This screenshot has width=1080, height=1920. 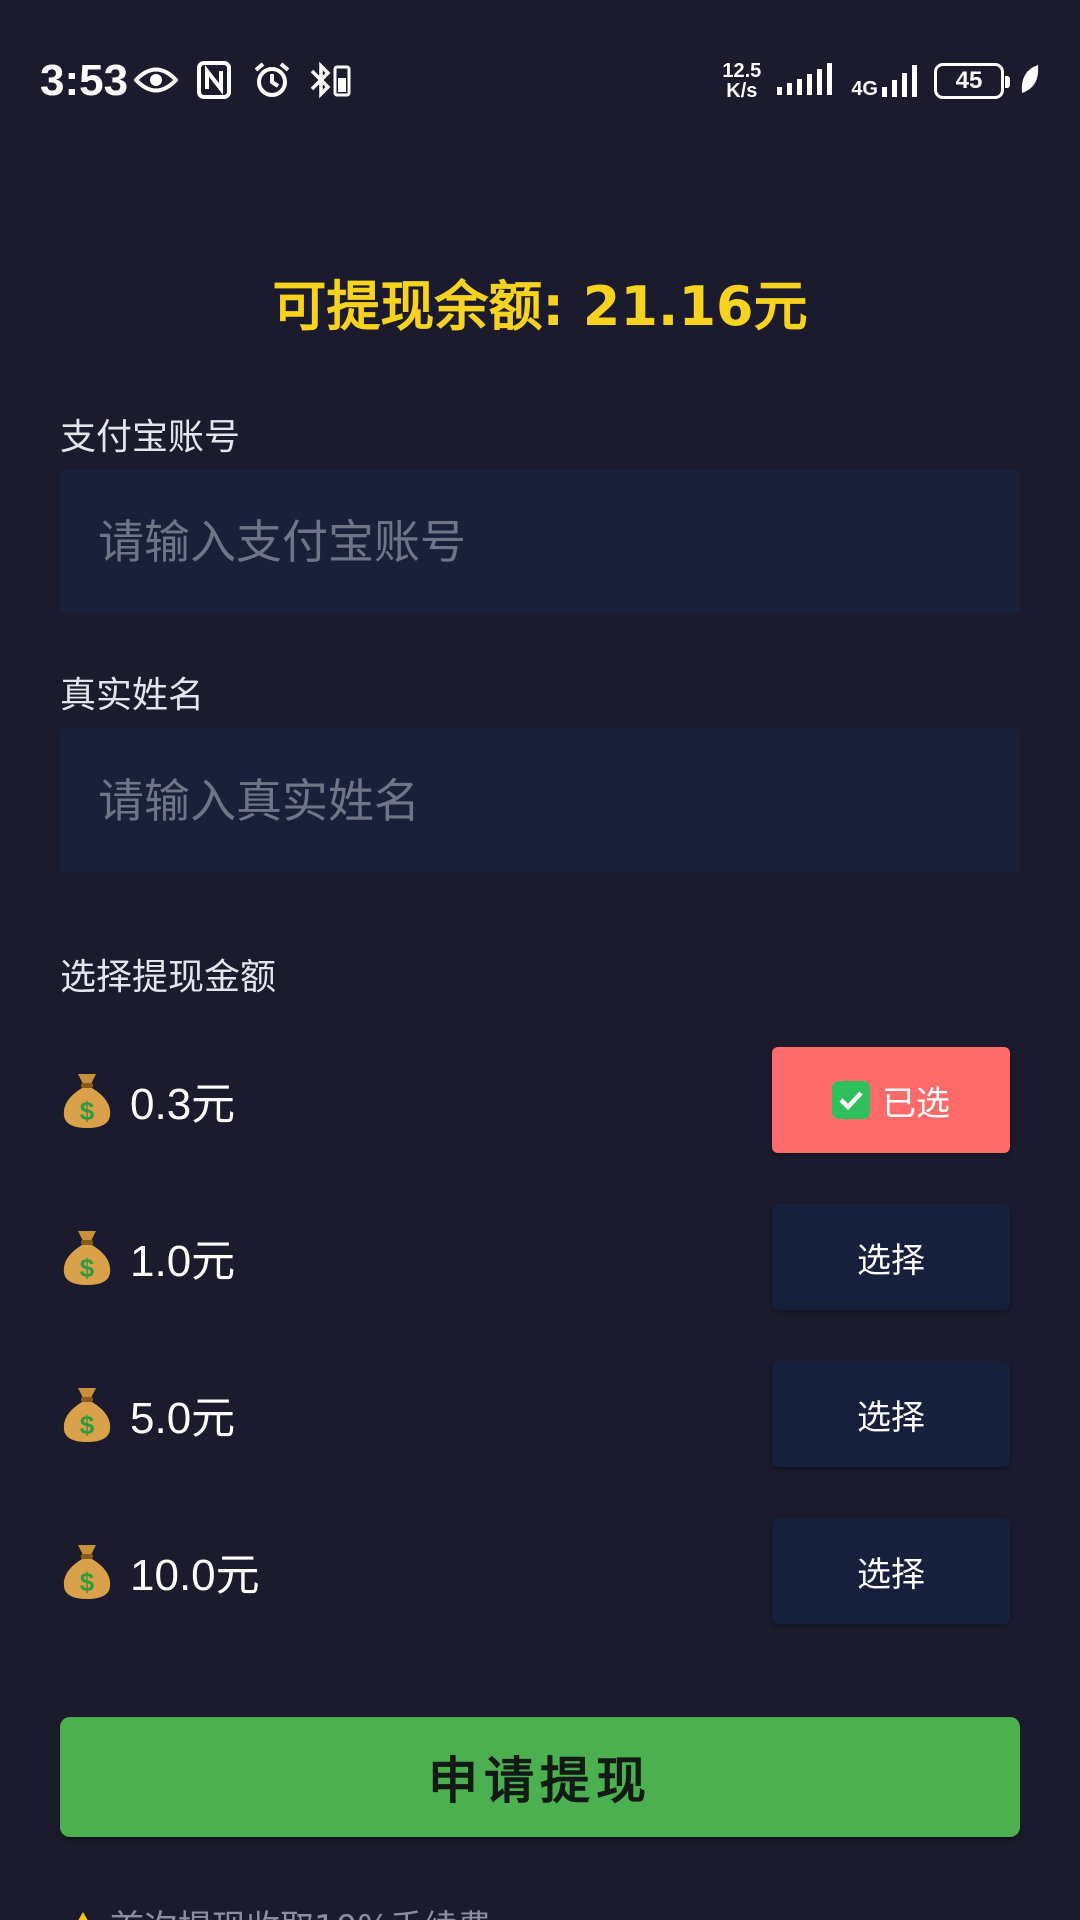 I want to click on check-icon, so click(x=851, y=1100).